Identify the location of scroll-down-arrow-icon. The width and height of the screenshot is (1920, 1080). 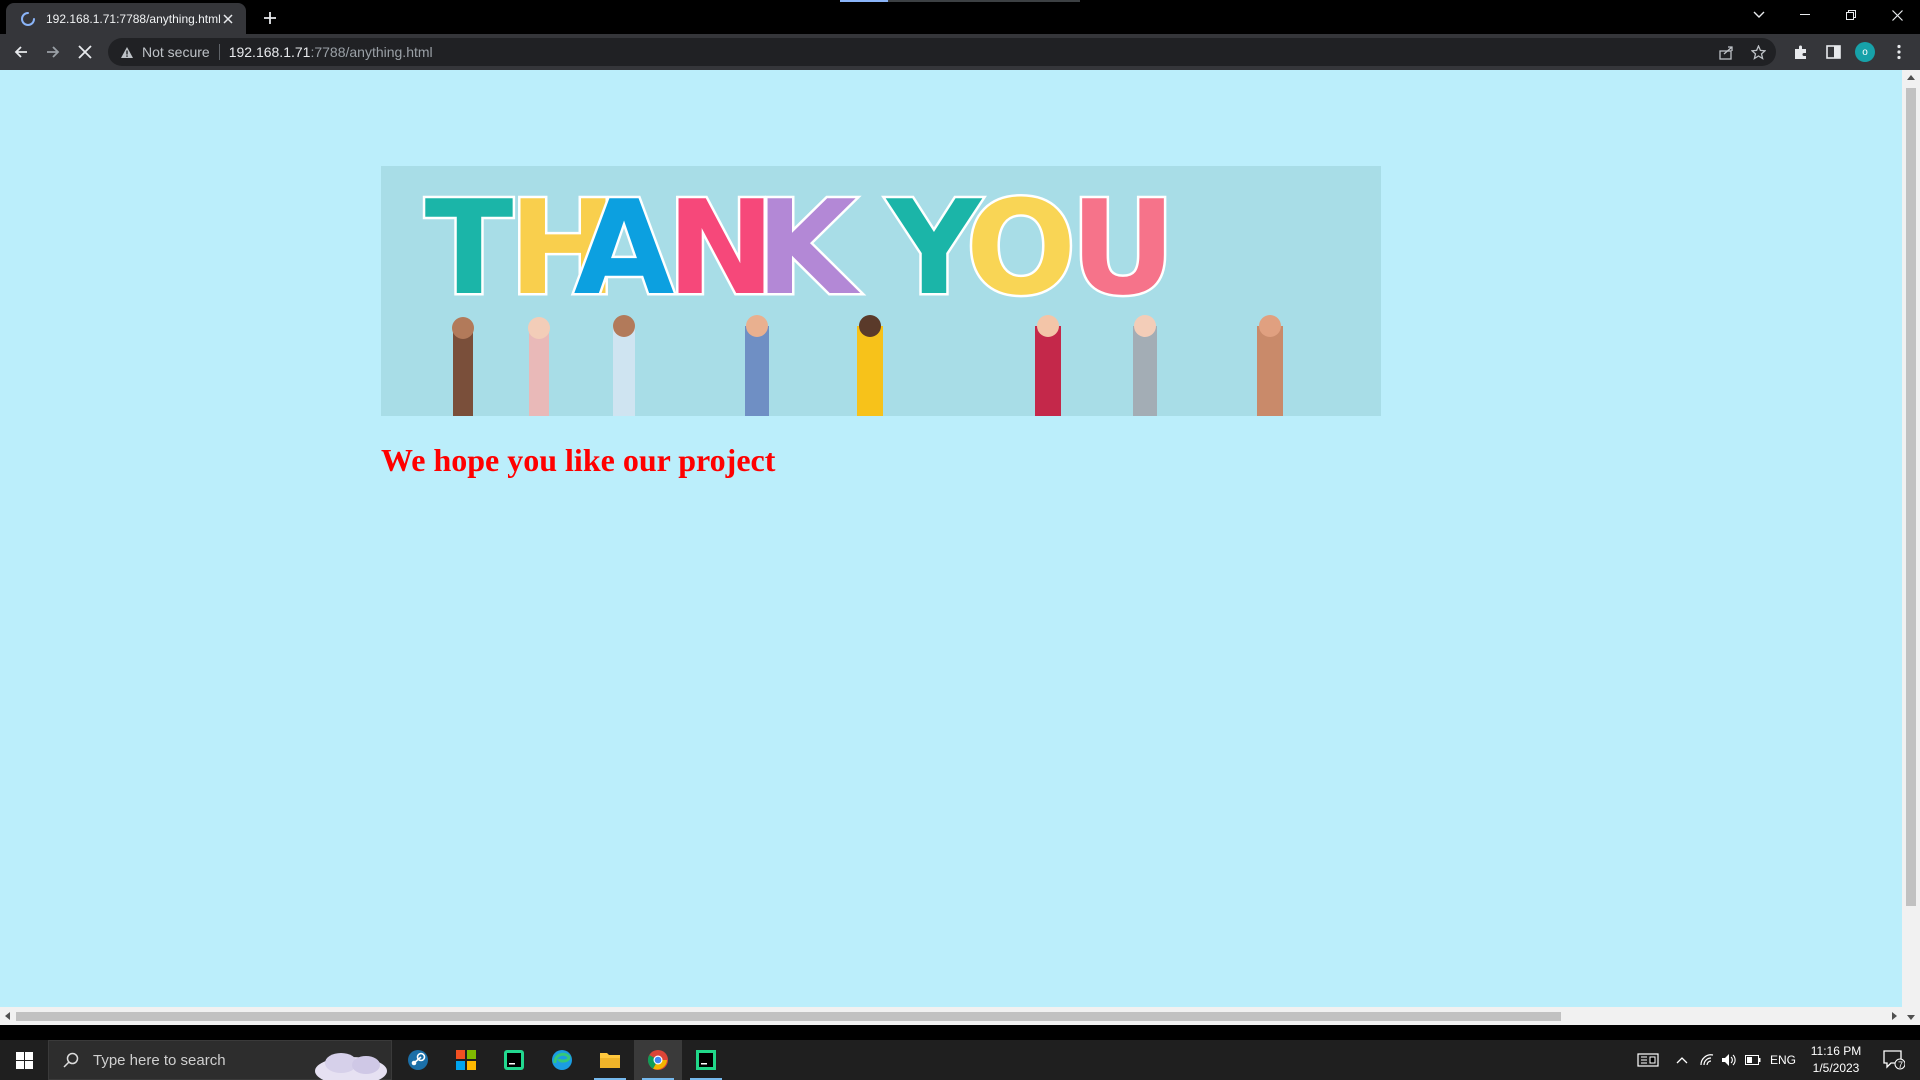
(1911, 1017).